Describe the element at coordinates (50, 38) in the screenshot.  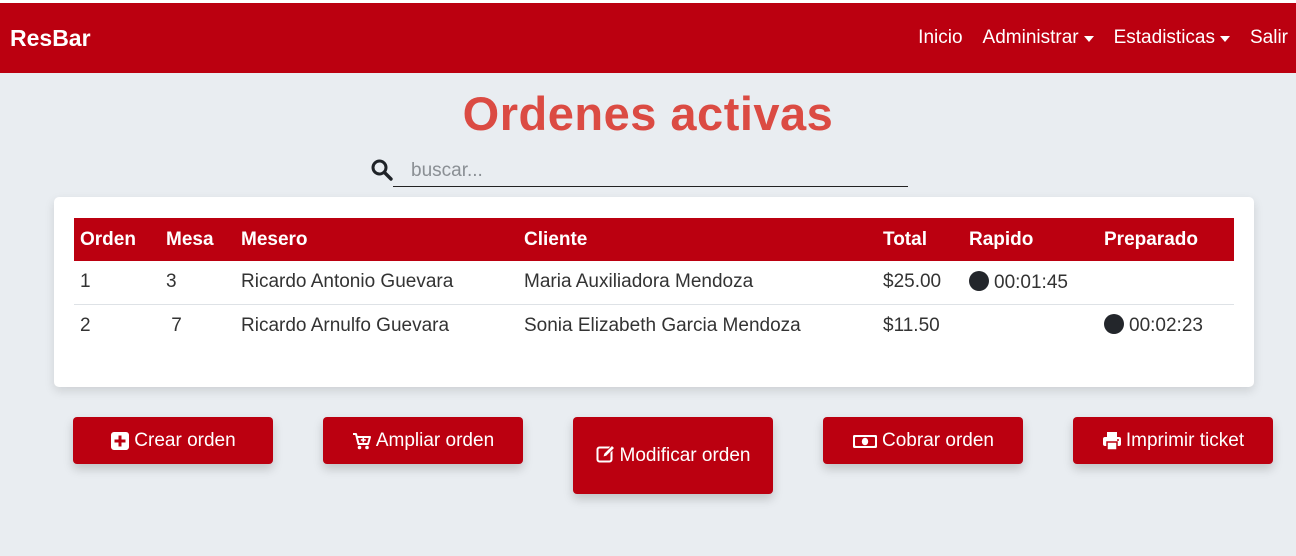
I see `brand-logo: ResBar` at that location.